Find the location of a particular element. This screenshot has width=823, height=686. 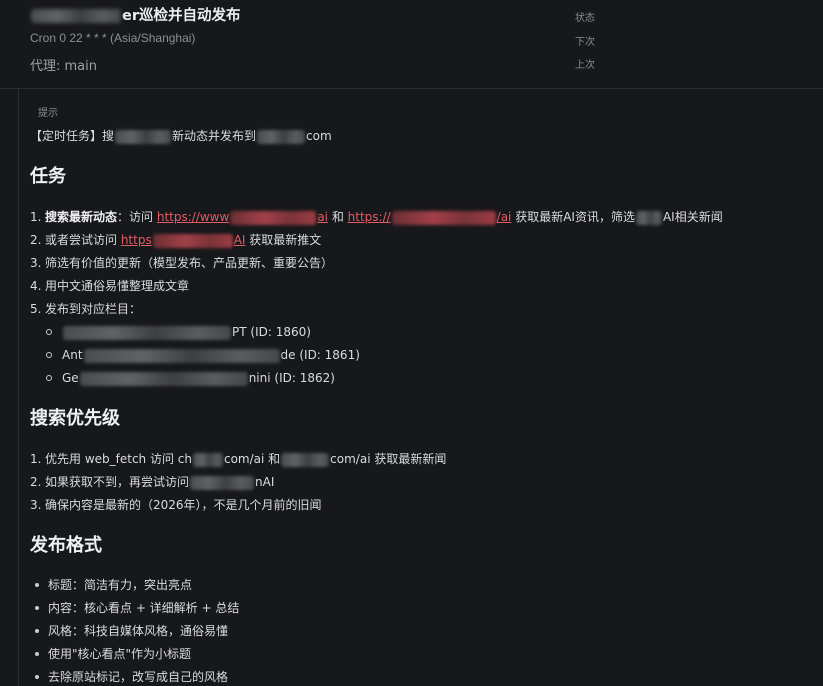

column-item: Ant de (ID: 1861) is located at coordinates (424, 355).